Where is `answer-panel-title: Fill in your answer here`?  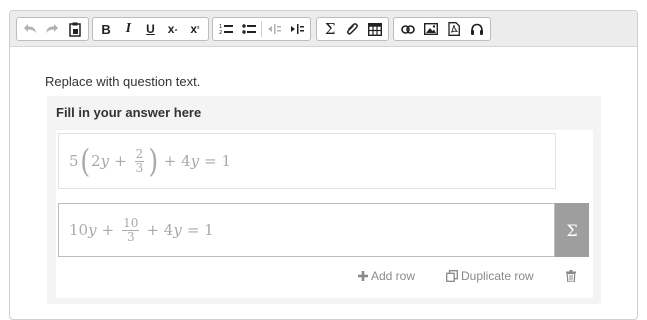
answer-panel-title: Fill in your answer here is located at coordinates (129, 112).